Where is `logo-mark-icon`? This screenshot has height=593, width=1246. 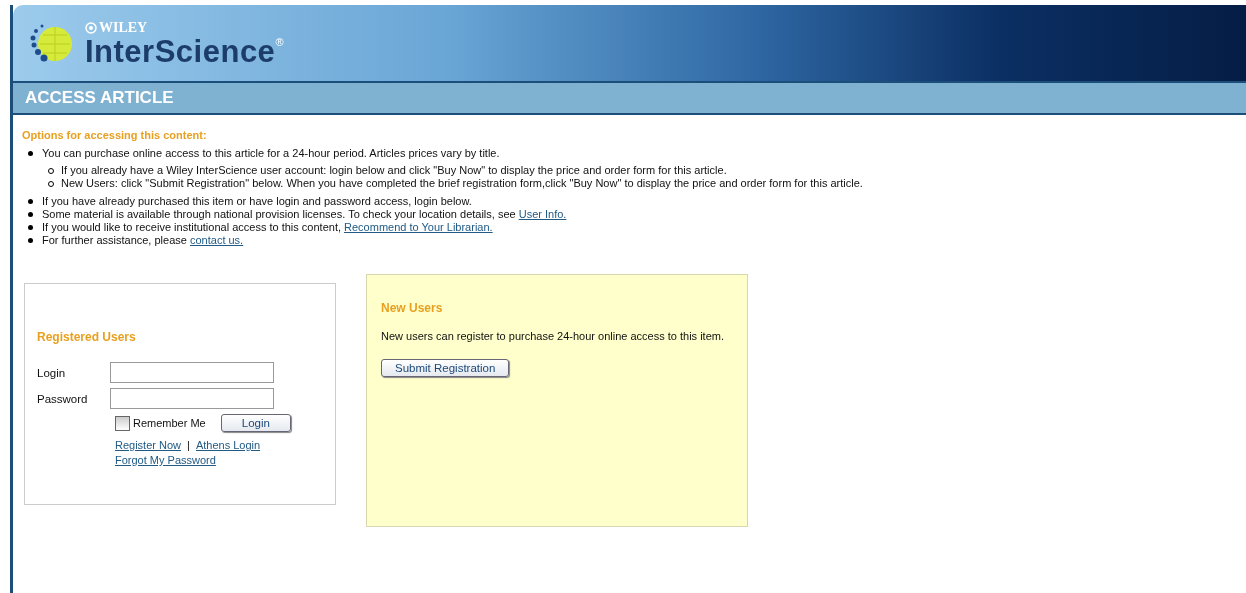
logo-mark-icon is located at coordinates (91, 27).